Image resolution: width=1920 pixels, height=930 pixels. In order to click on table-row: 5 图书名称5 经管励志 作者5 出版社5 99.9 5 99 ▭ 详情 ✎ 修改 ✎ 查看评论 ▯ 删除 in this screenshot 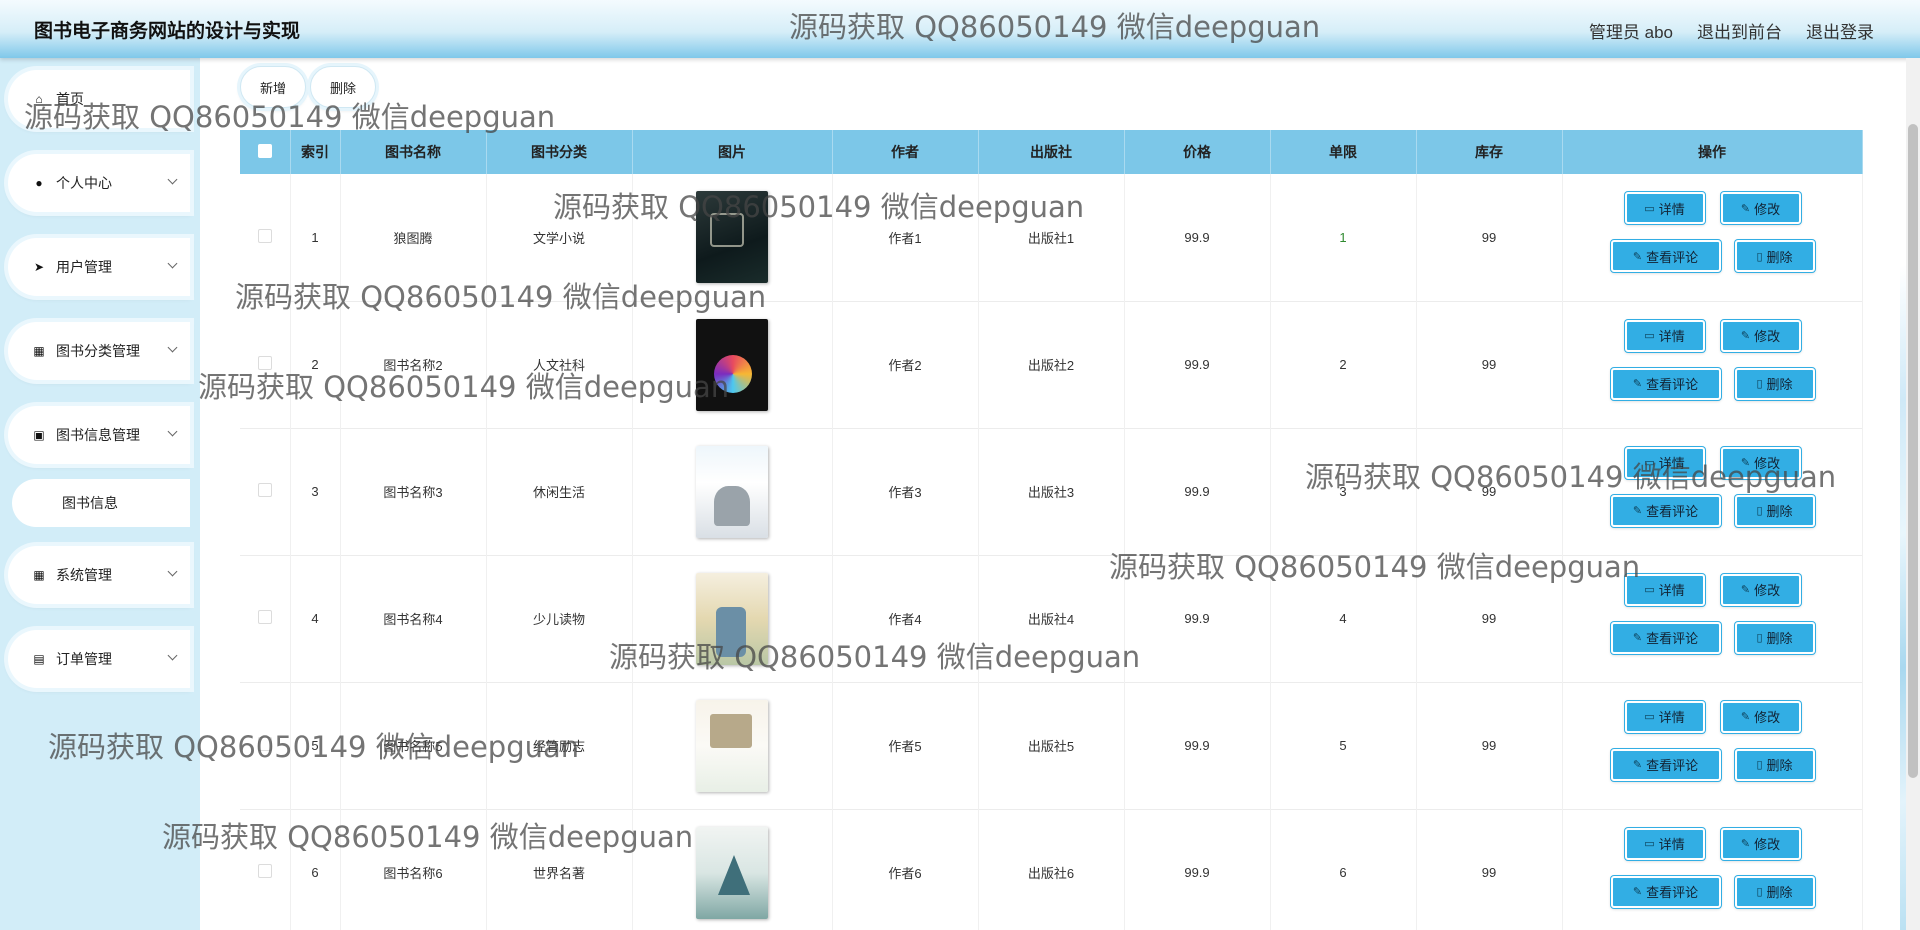, I will do `click(1051, 745)`.